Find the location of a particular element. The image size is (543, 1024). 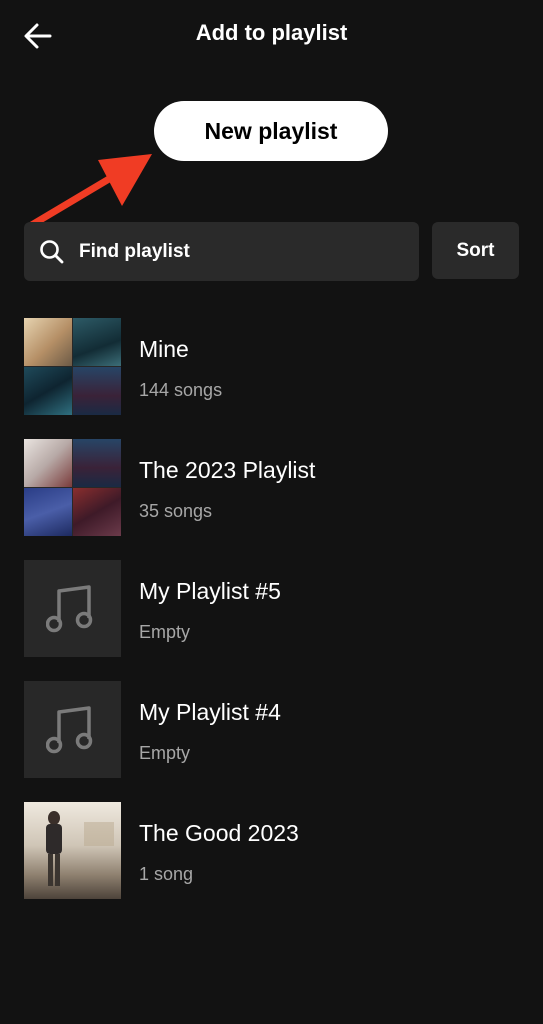

find-playlist-search: Find playlist is located at coordinates (221, 251).